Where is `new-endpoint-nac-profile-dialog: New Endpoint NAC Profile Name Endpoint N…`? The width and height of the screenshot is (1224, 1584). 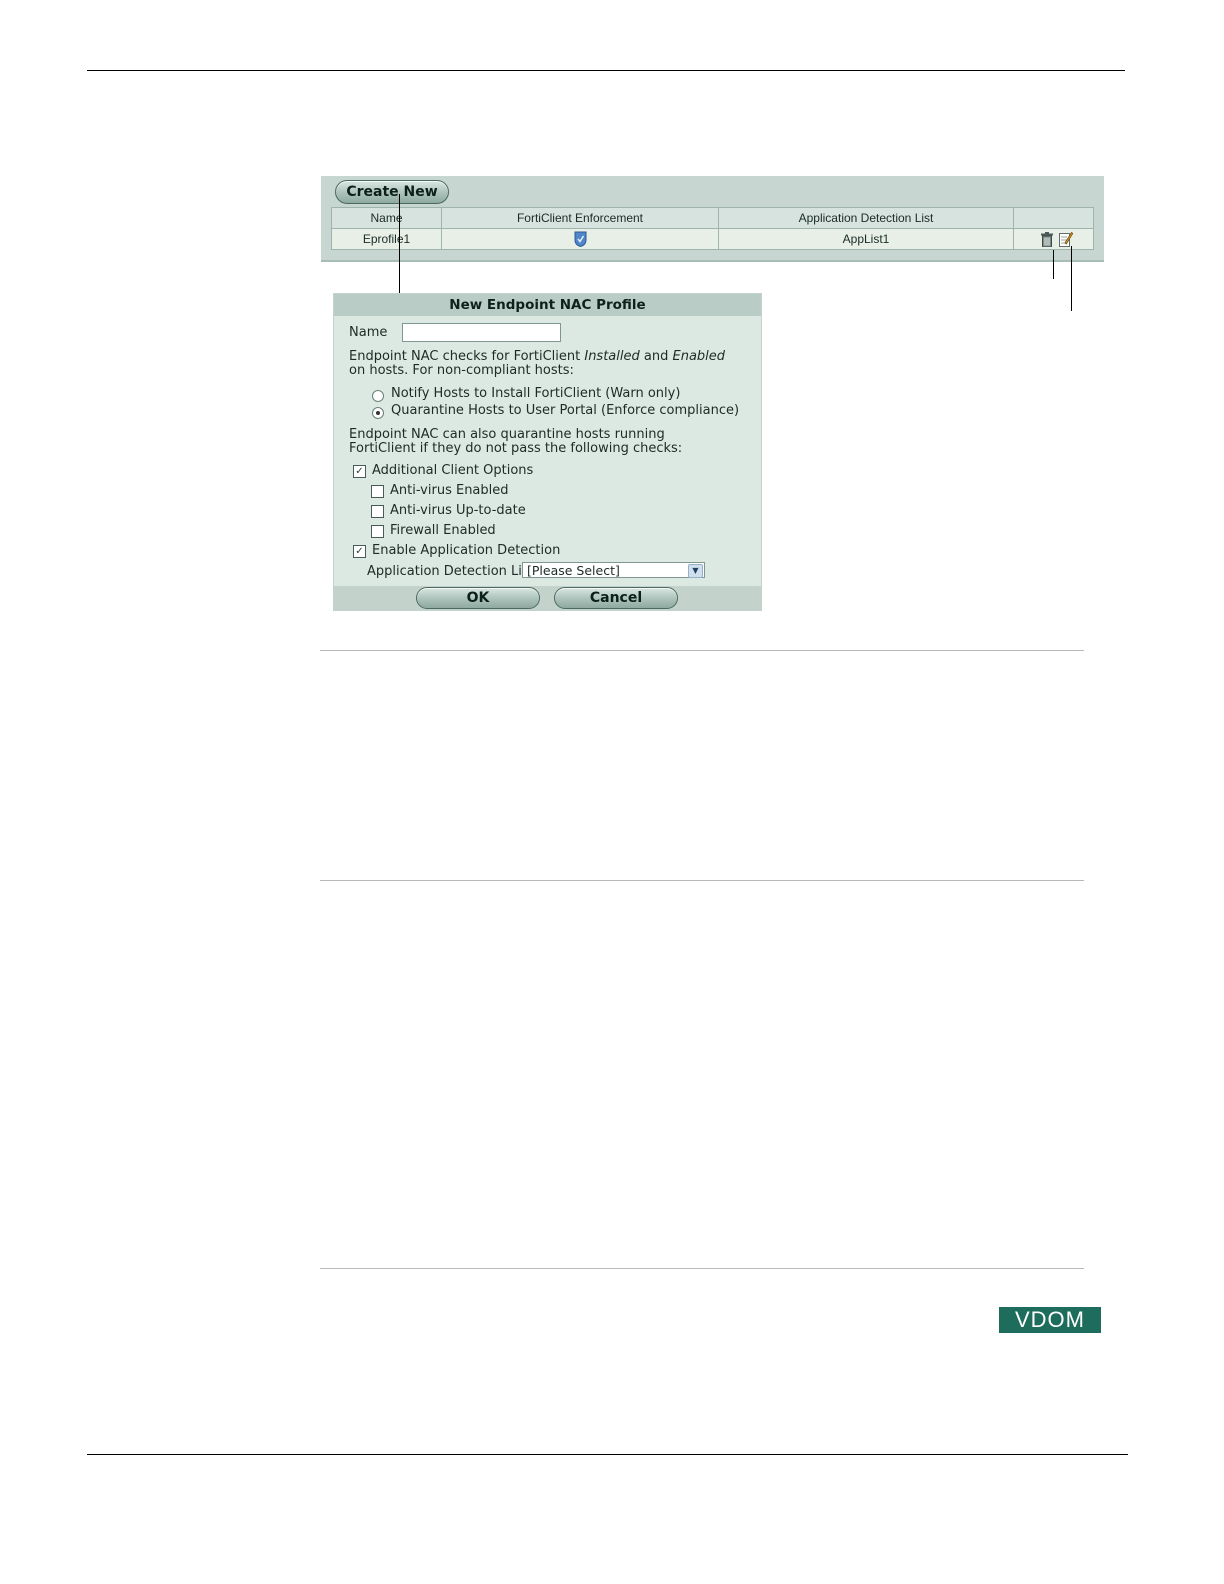
new-endpoint-nac-profile-dialog: New Endpoint NAC Profile Name Endpoint N… is located at coordinates (547, 452).